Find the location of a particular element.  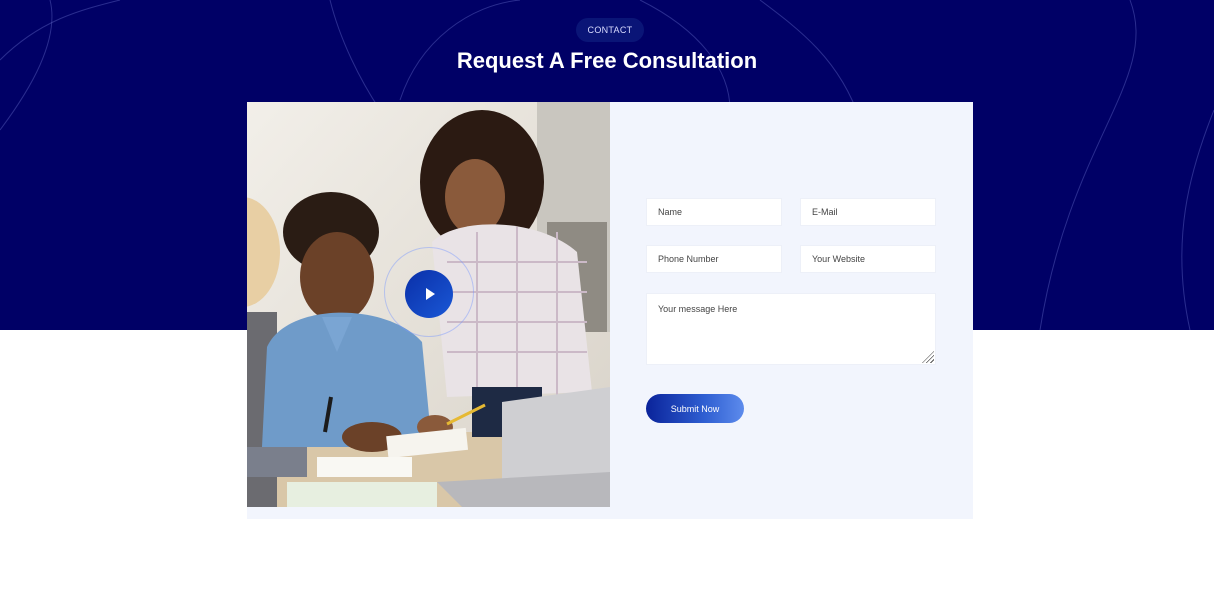

phone-placeholder: Phone Number is located at coordinates (688, 259).